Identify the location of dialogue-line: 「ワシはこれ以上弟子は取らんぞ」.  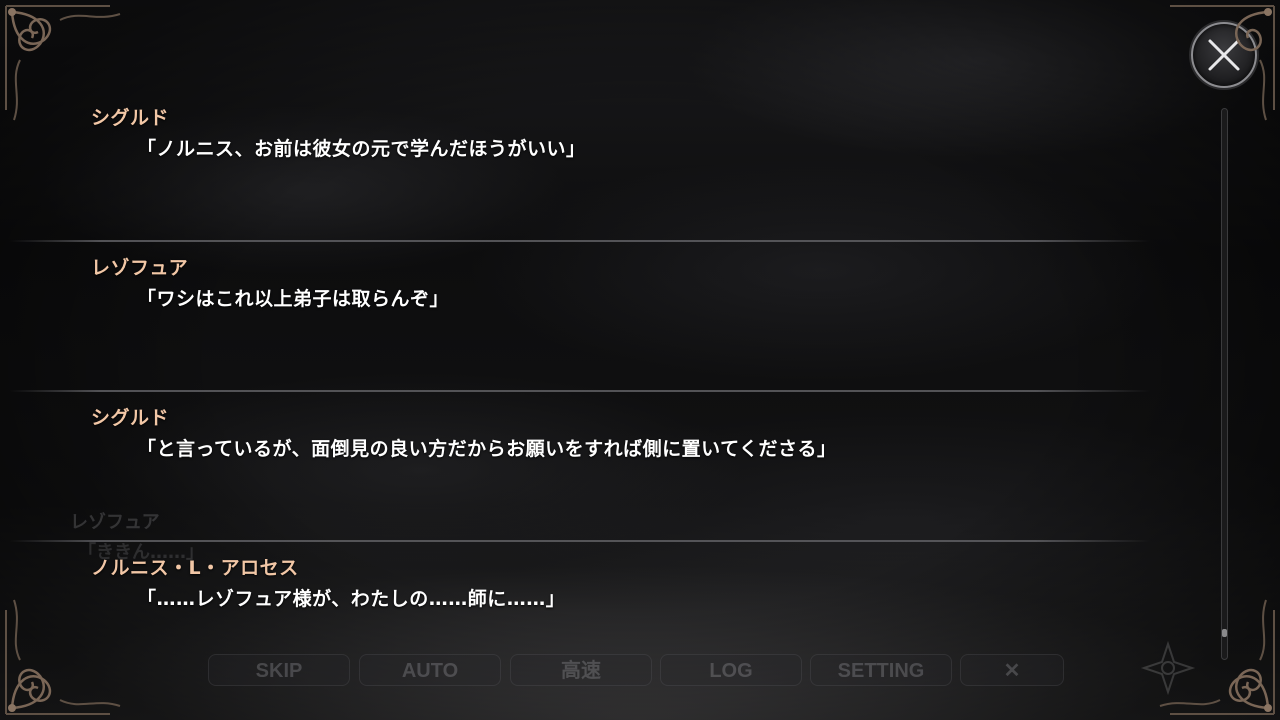
(293, 299).